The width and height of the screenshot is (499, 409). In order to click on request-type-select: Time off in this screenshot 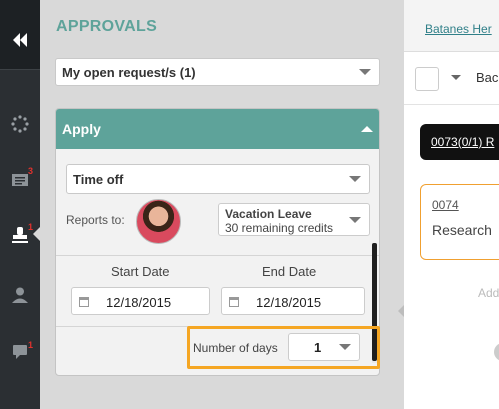, I will do `click(218, 179)`.